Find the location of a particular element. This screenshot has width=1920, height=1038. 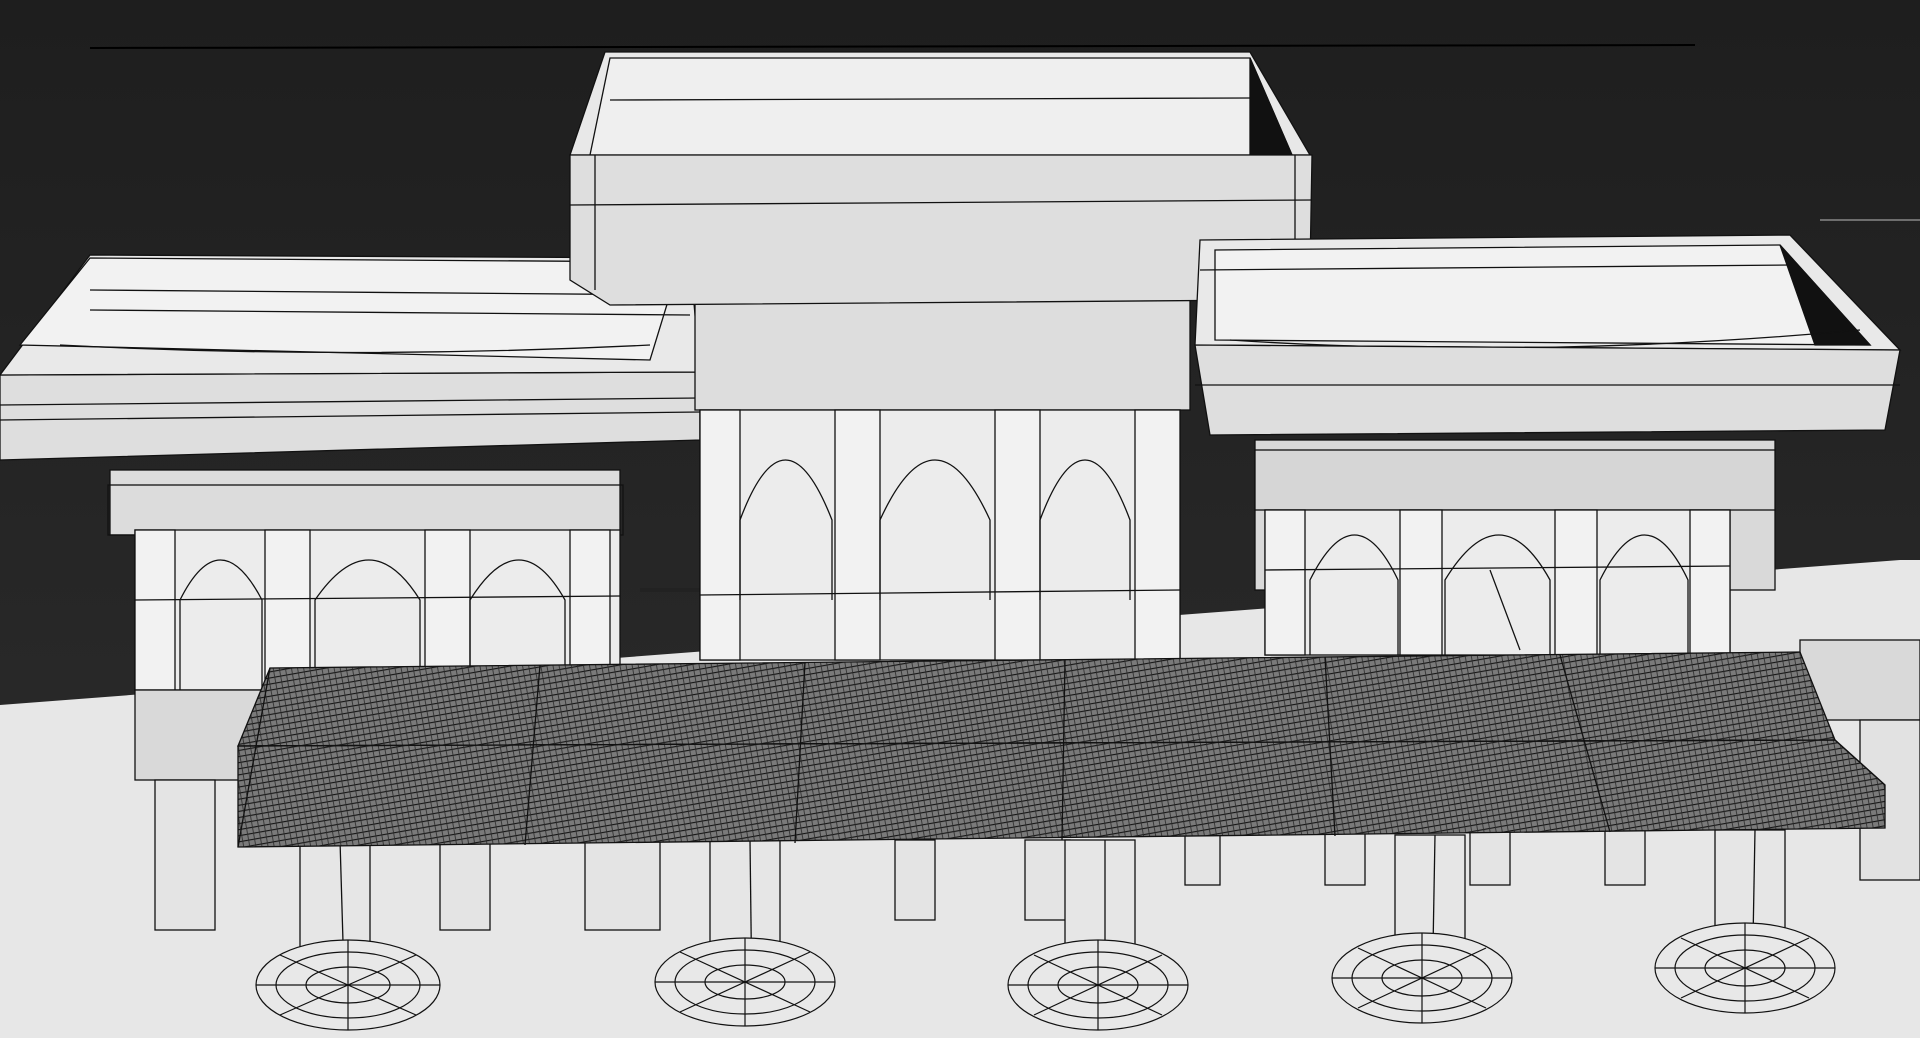

table-front-face is located at coordinates (1061, 793).